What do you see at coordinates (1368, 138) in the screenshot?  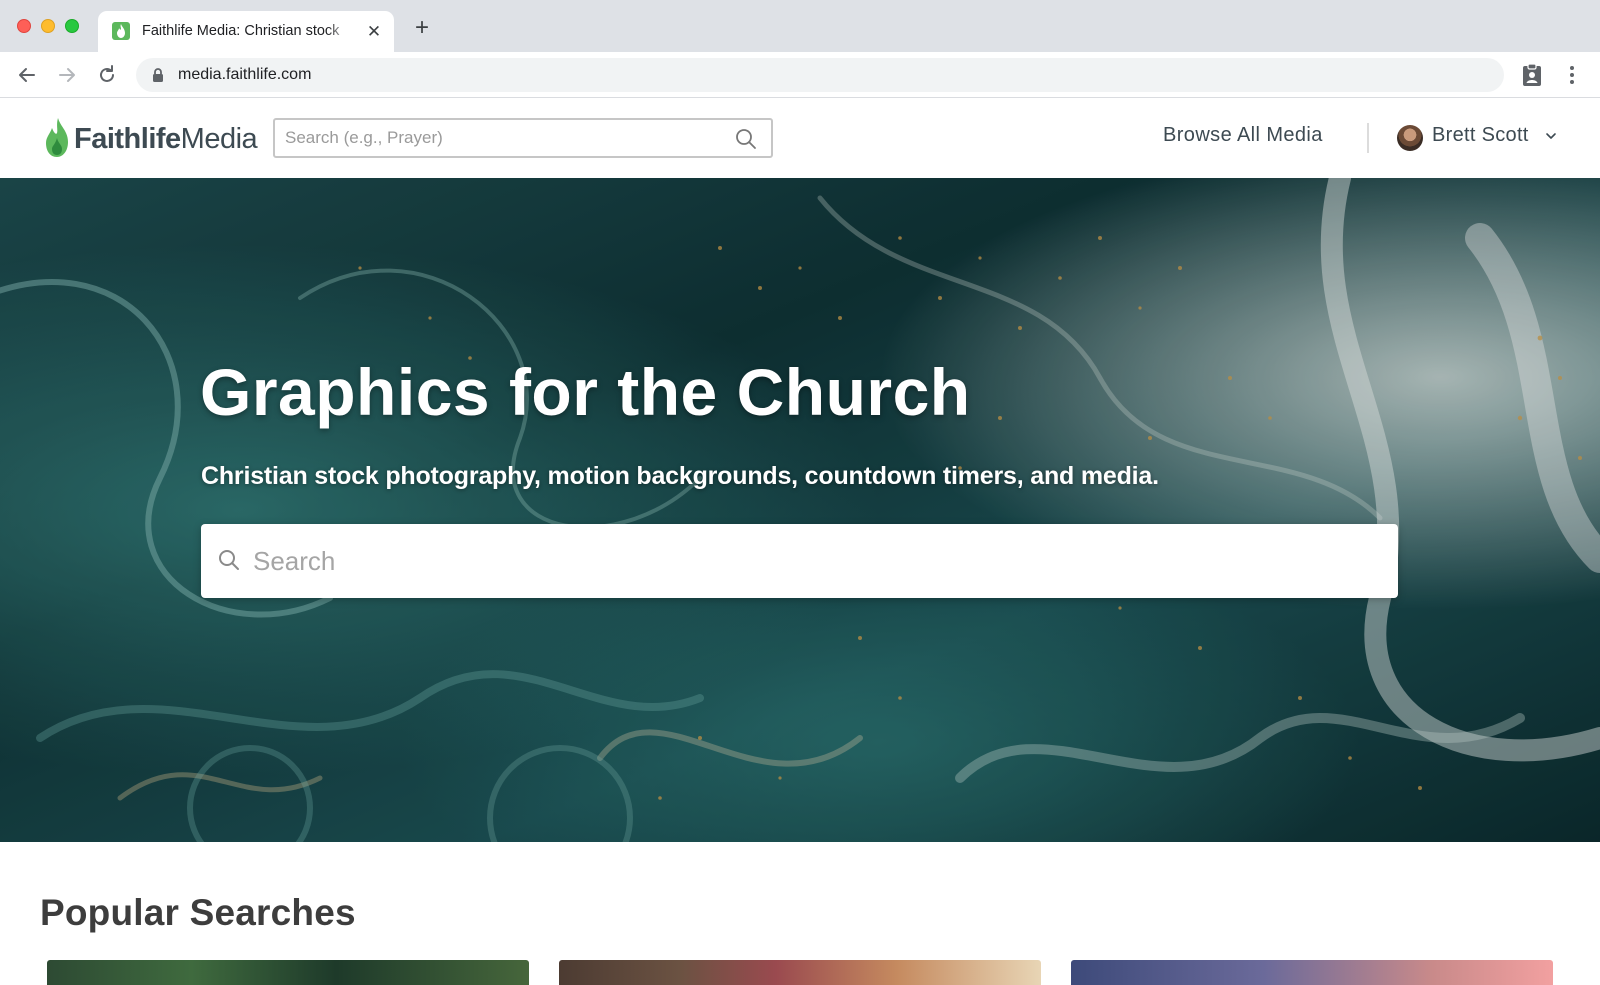 I see `header-divider` at bounding box center [1368, 138].